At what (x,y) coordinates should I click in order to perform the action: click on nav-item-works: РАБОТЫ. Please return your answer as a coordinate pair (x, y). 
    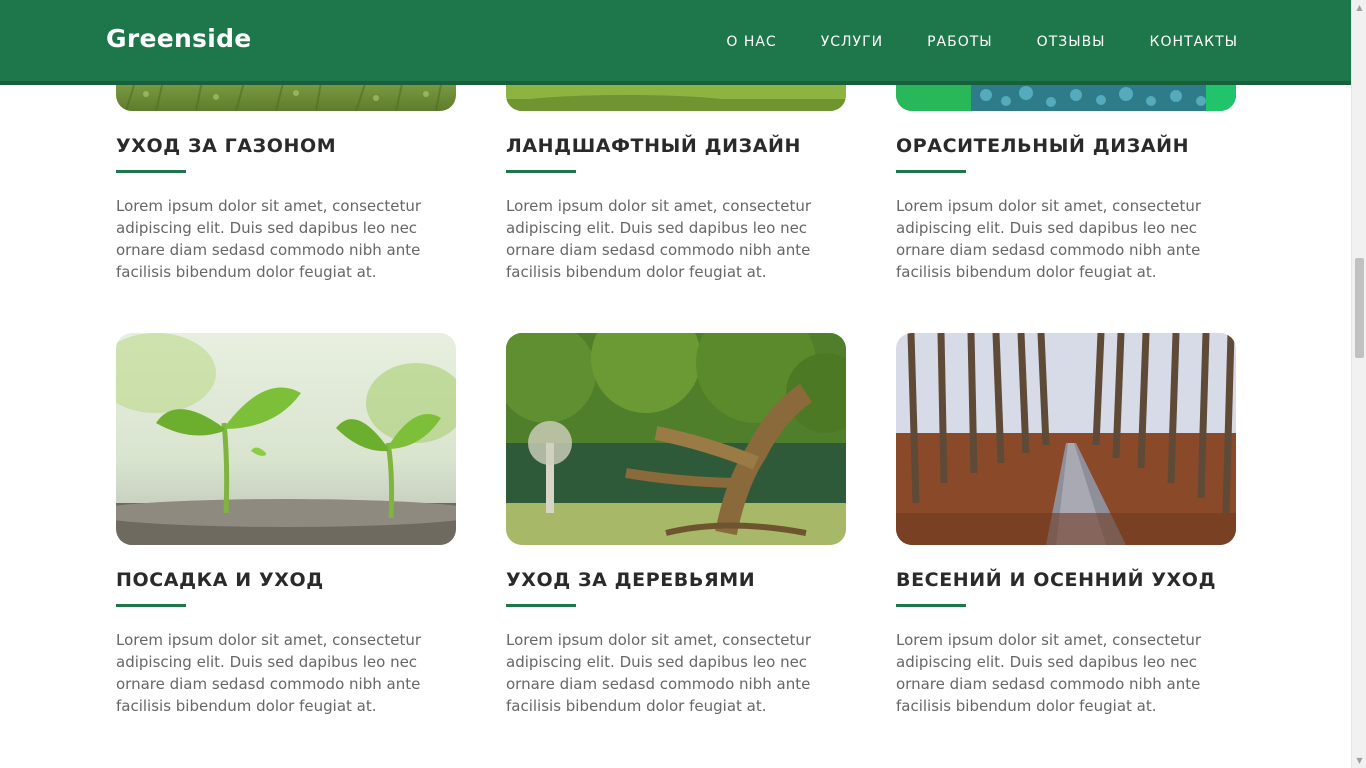
    Looking at the image, I should click on (960, 42).